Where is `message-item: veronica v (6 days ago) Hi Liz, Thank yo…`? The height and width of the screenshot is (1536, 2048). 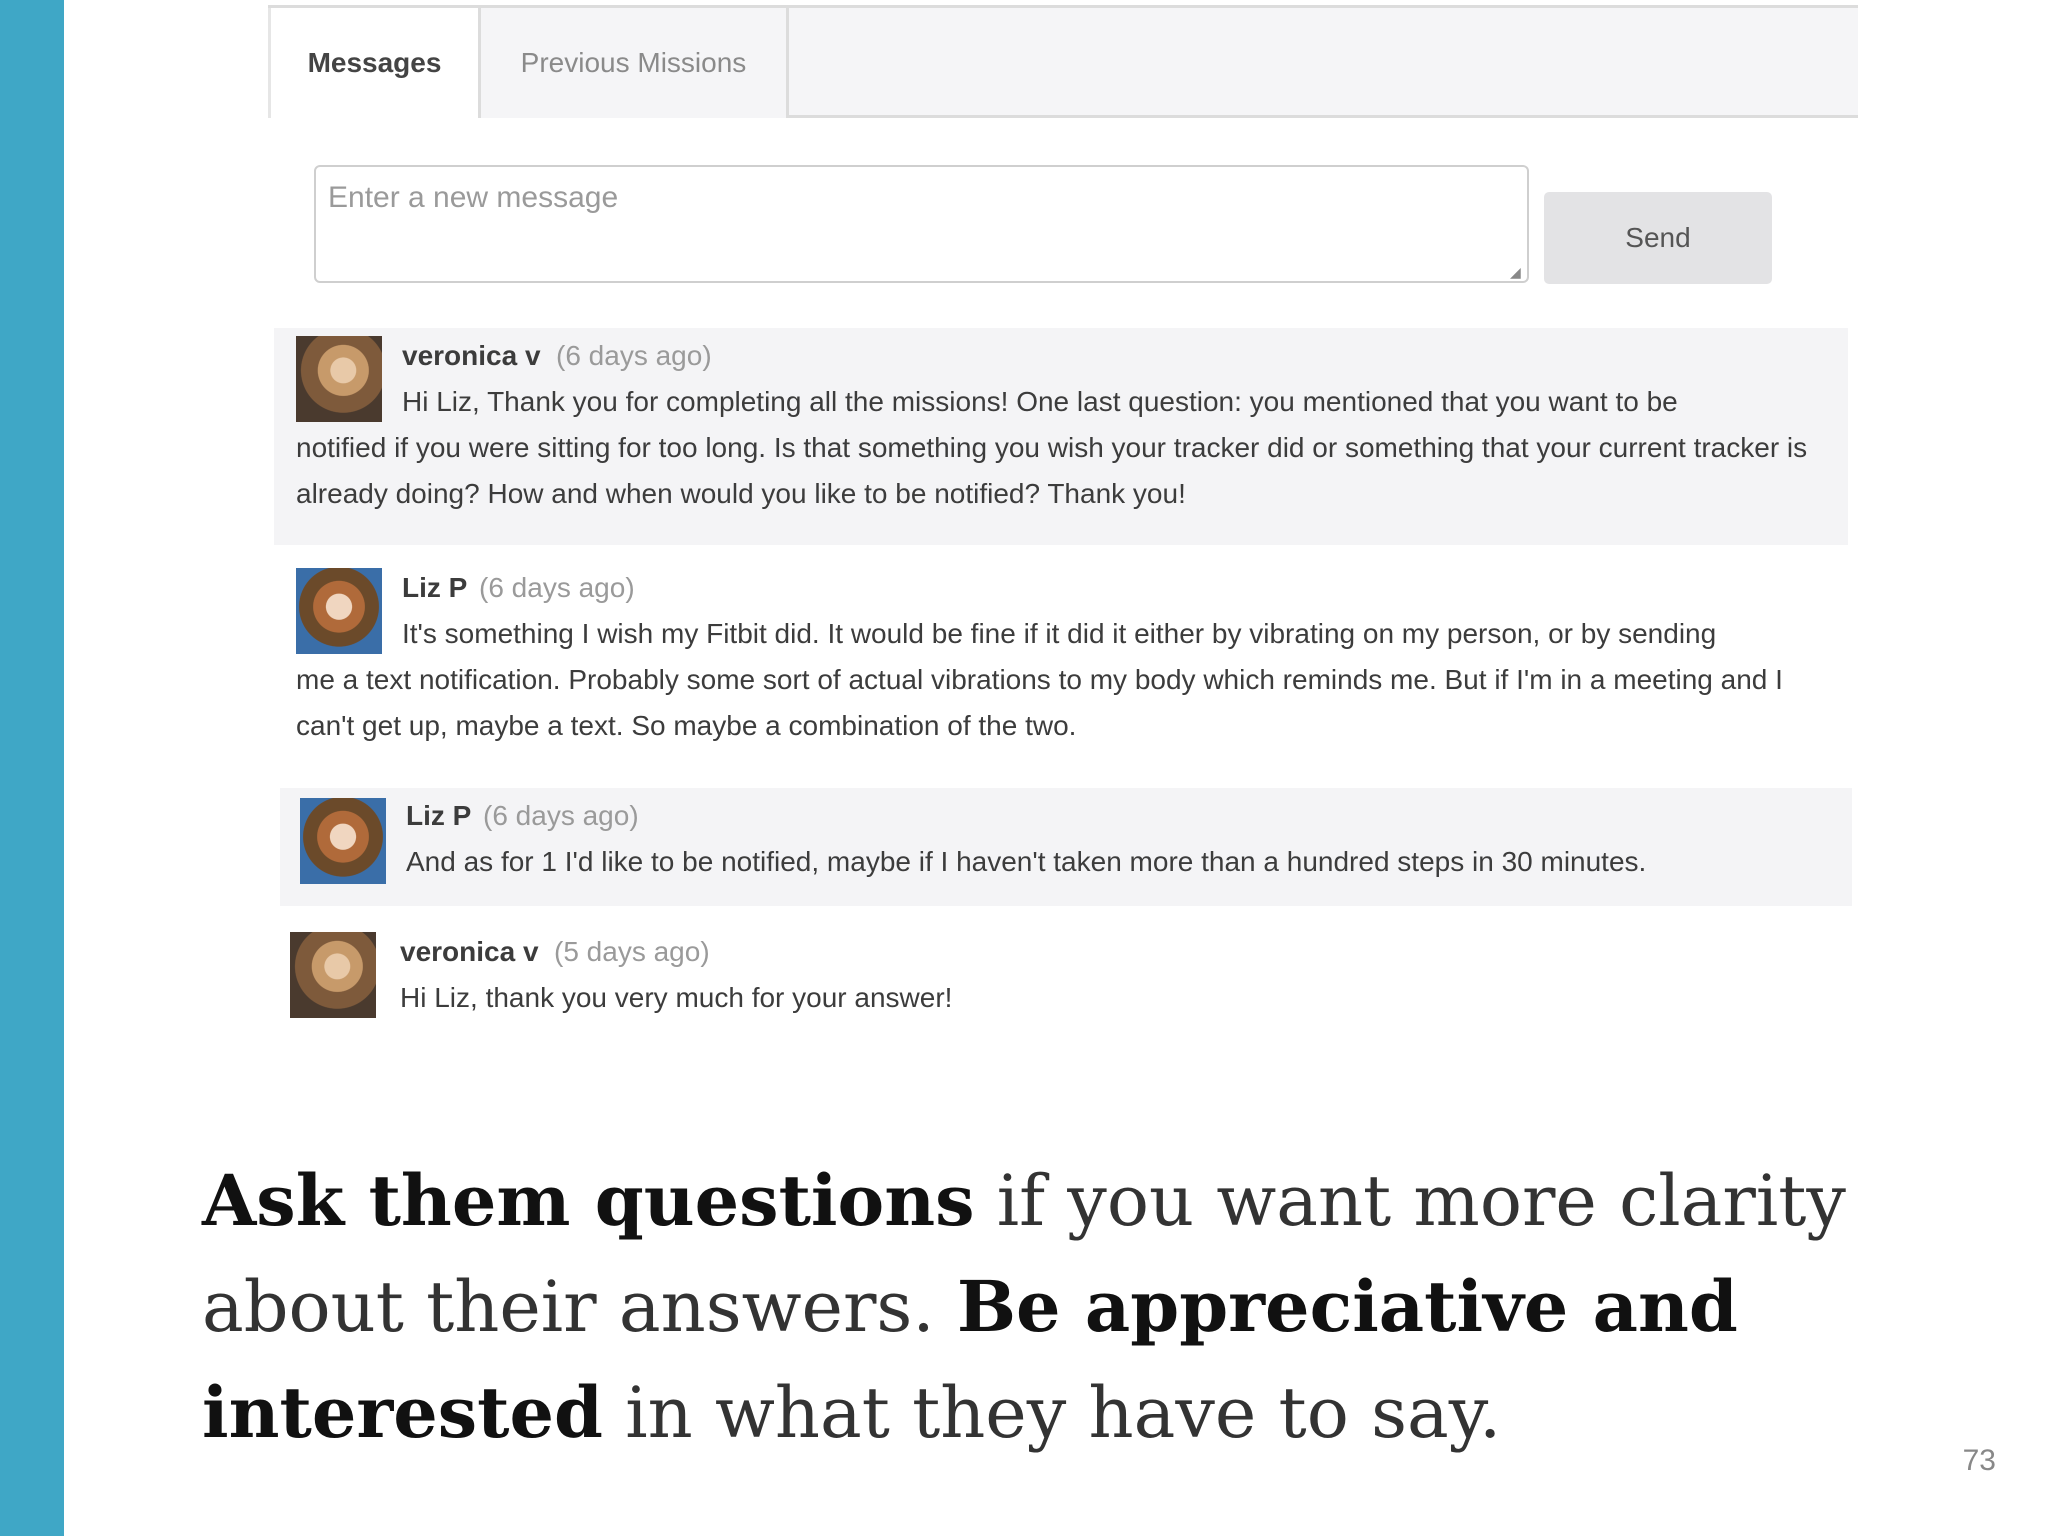
message-item: veronica v (6 days ago) Hi Liz, Thank yo… is located at coordinates (1061, 436).